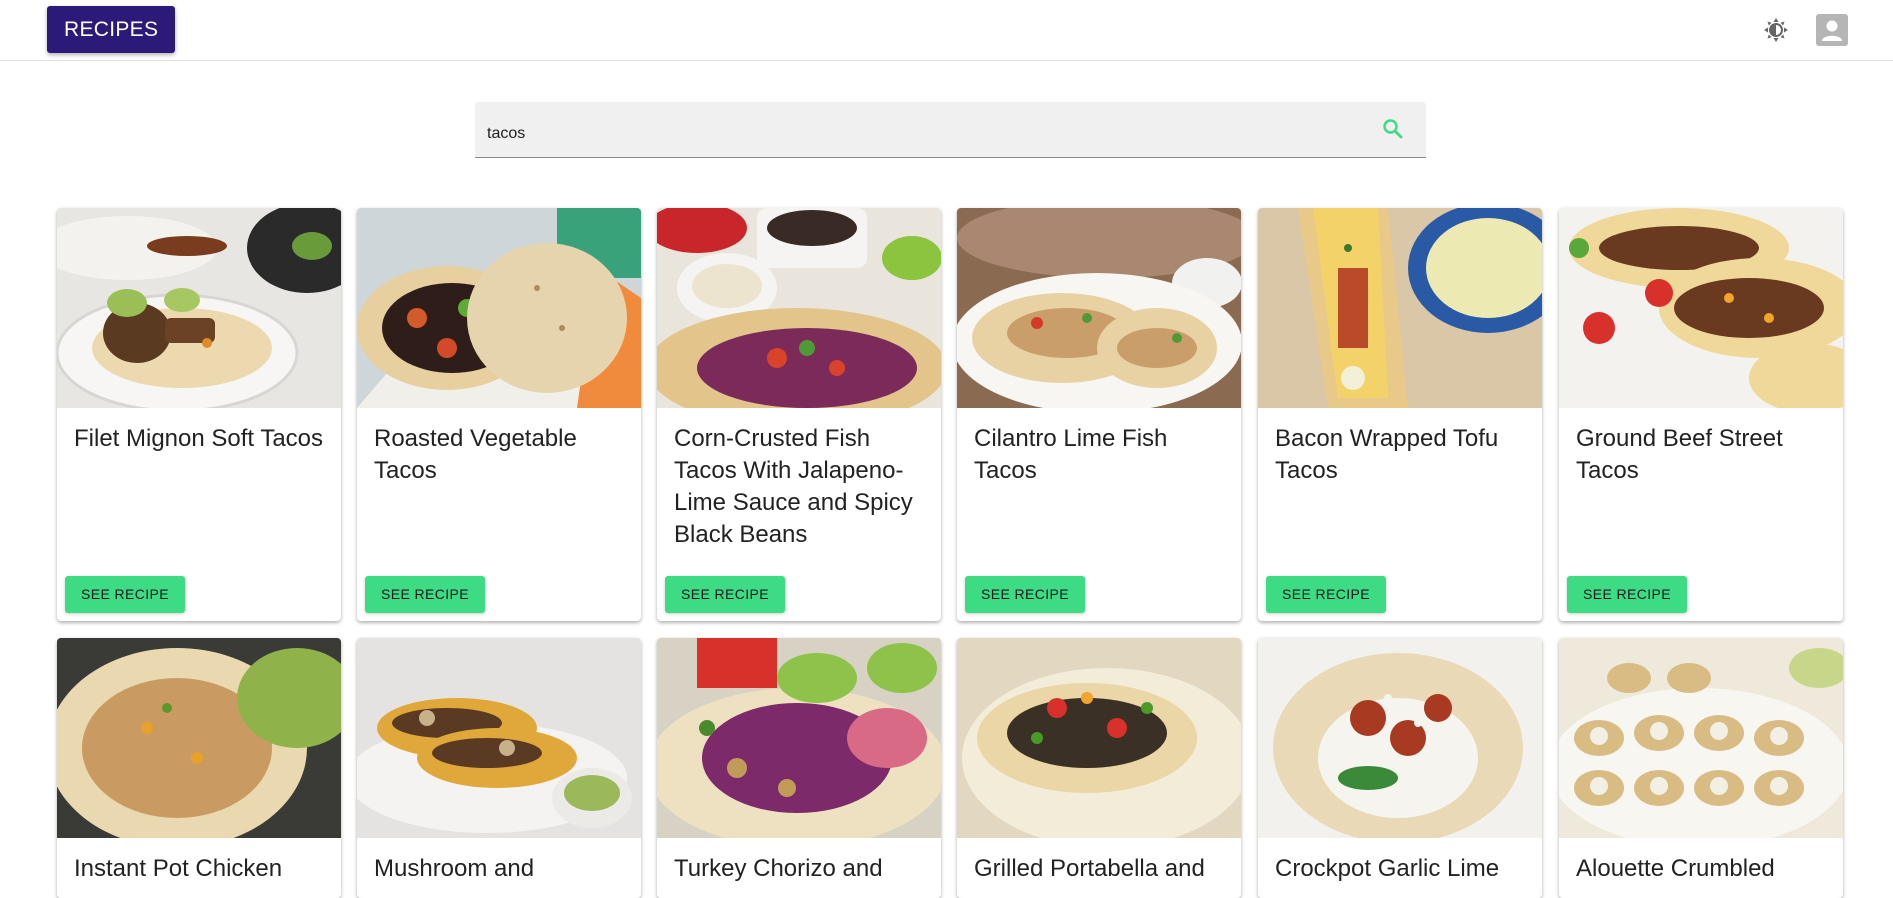  I want to click on recipe-card: Bacon Wrapped Tofu Tacos SEE RECIPE, so click(1400, 414).